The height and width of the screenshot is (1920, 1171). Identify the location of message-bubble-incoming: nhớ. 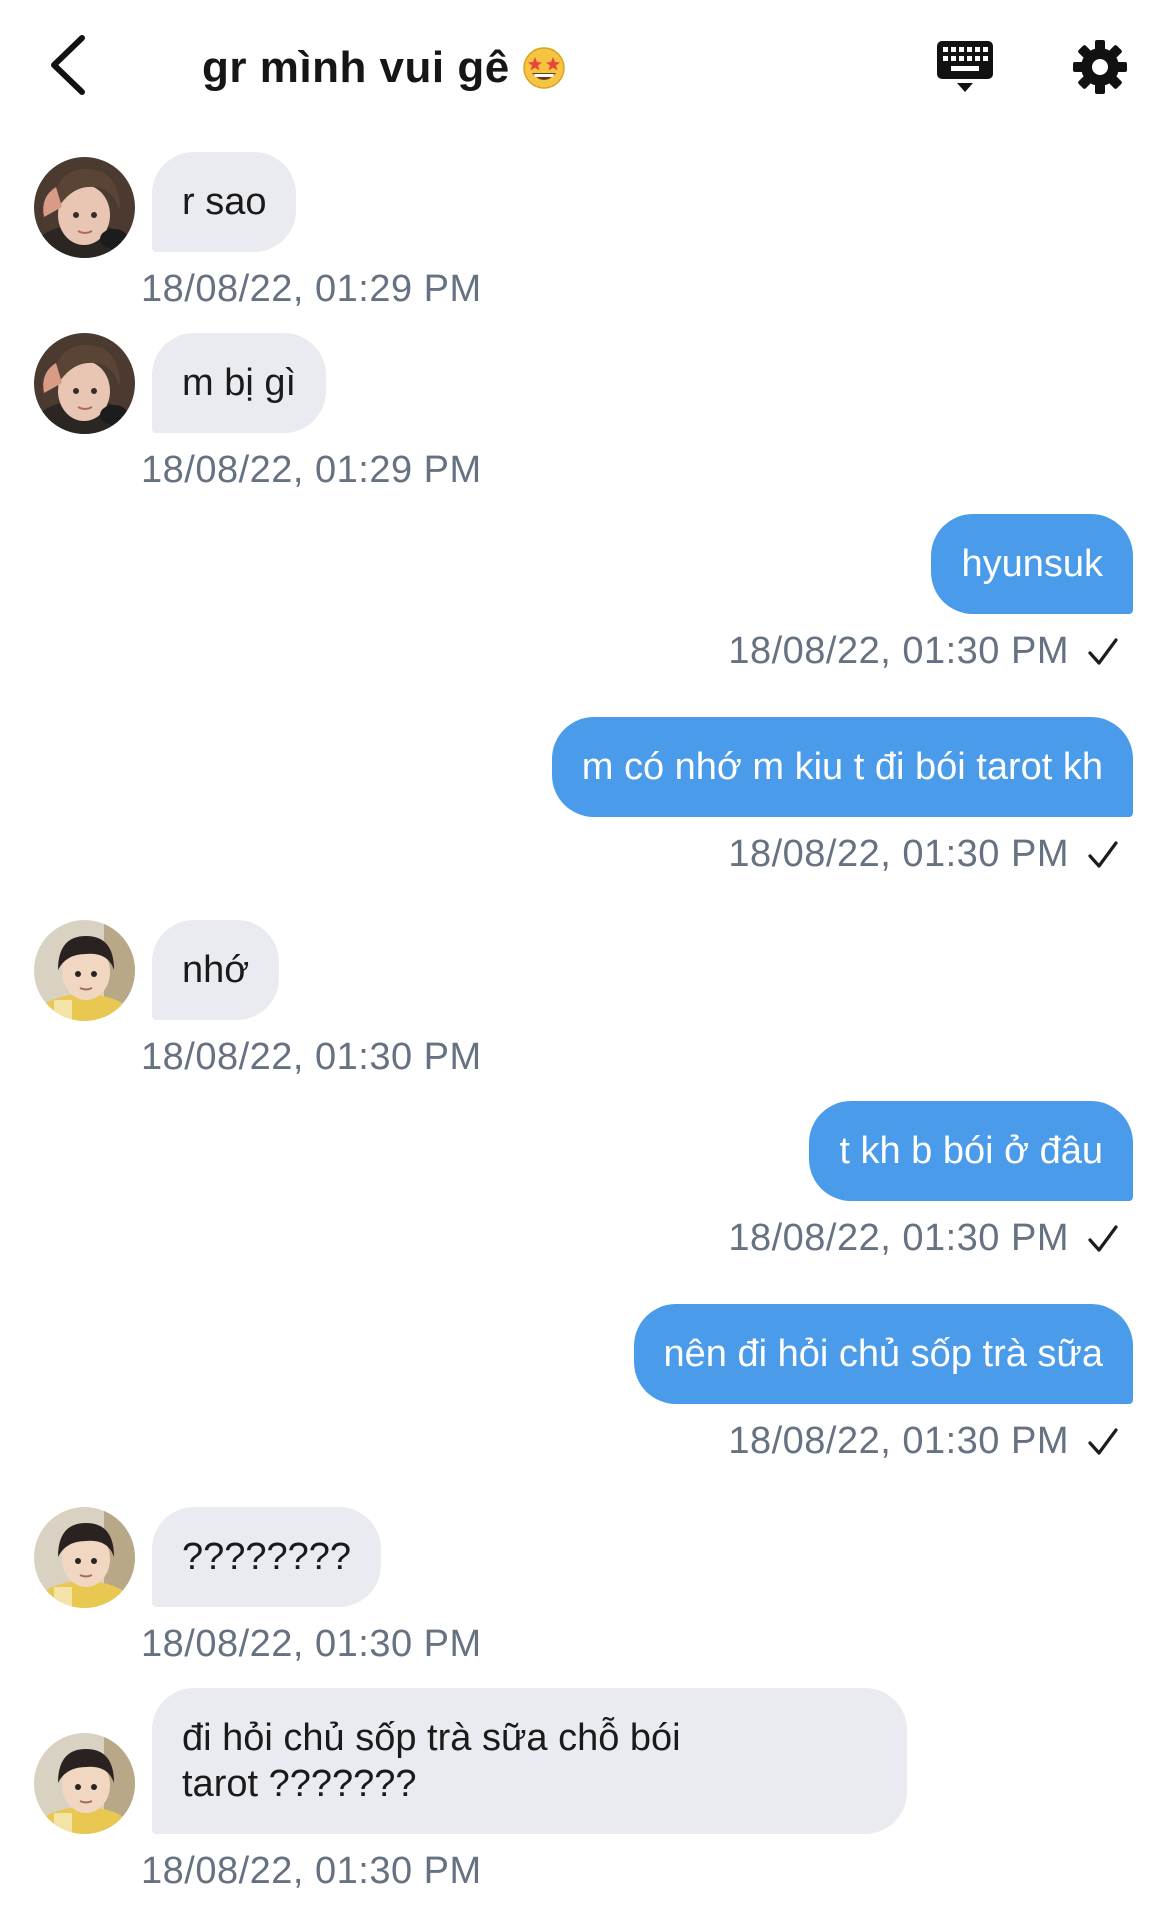
(216, 970).